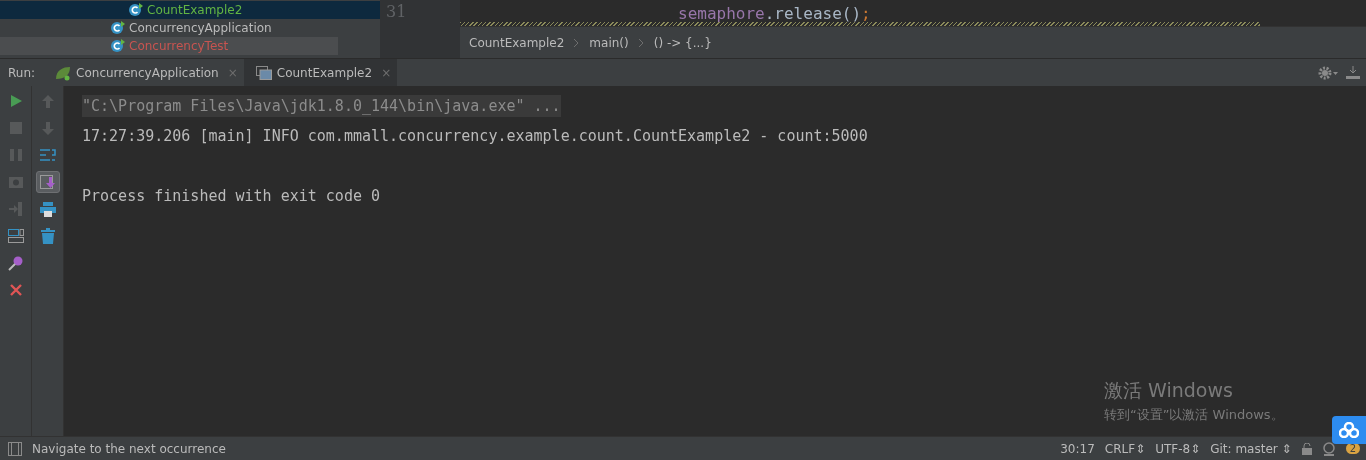  I want to click on breadcrumb: CountExample2, so click(517, 42).